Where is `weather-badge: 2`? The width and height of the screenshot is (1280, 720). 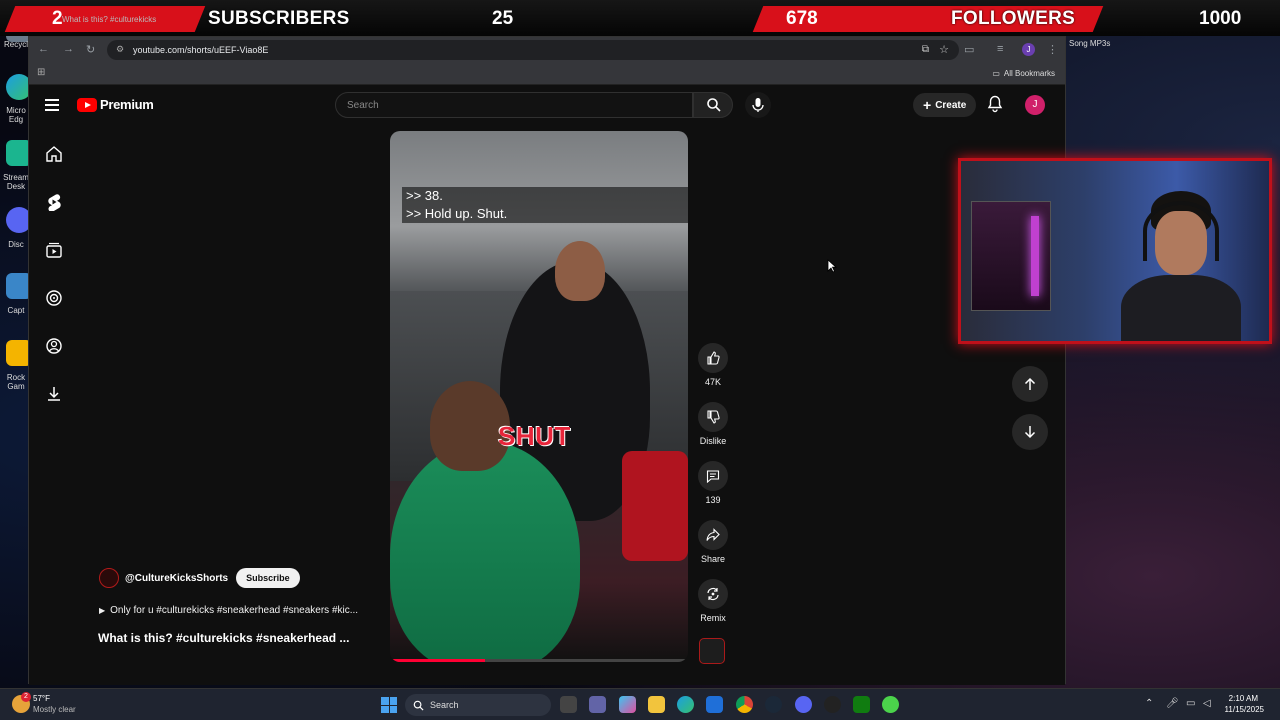 weather-badge: 2 is located at coordinates (26, 697).